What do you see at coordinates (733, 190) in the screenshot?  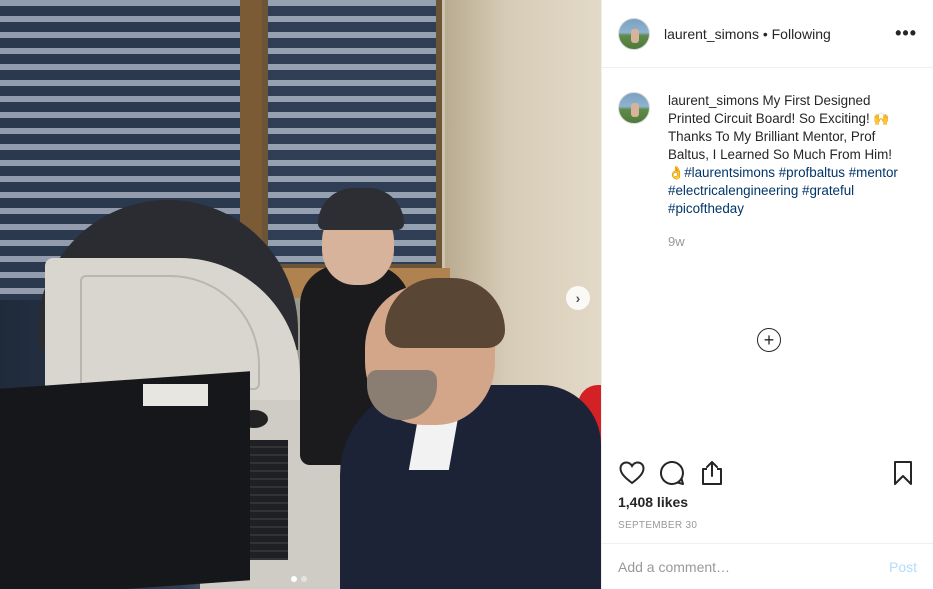 I see `hashtag-link: #electricalengineering` at bounding box center [733, 190].